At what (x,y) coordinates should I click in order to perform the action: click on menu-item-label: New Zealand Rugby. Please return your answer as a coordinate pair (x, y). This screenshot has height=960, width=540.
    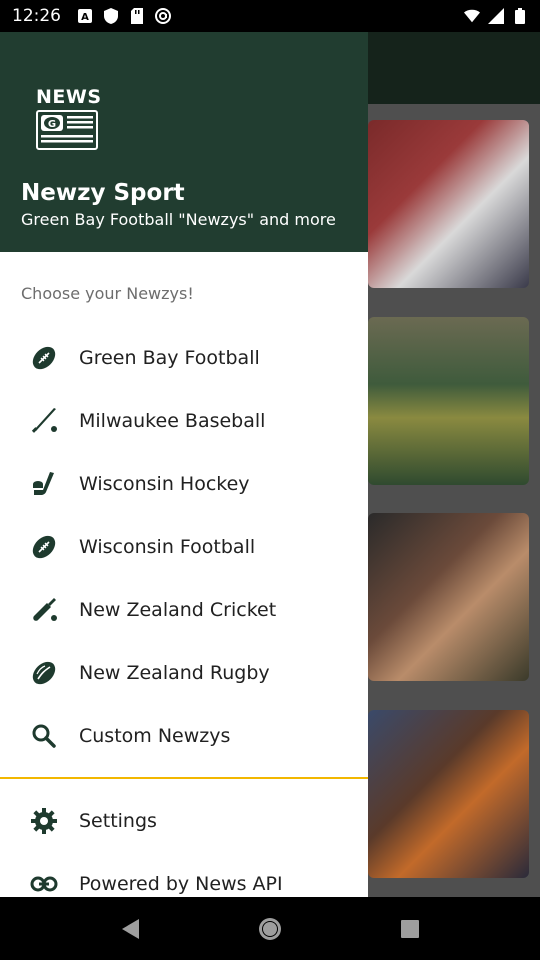
    Looking at the image, I should click on (174, 672).